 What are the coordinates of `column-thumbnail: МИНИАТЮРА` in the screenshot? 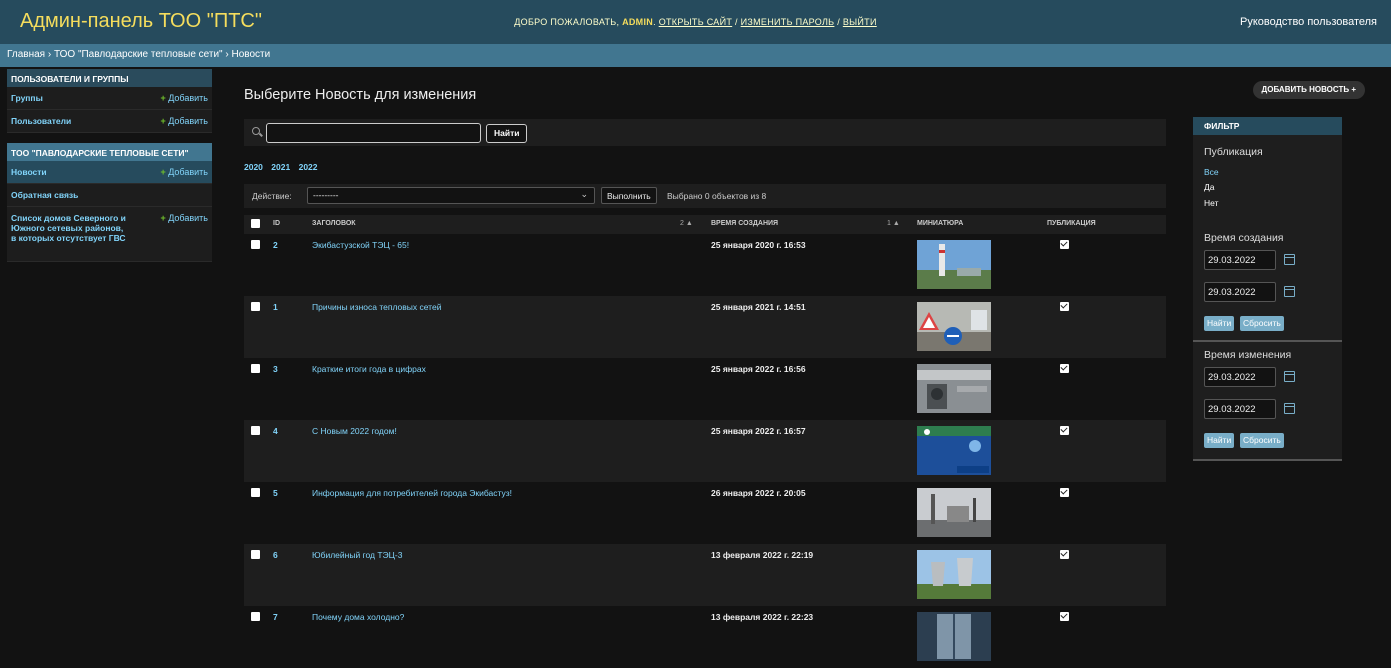 It's located at (940, 223).